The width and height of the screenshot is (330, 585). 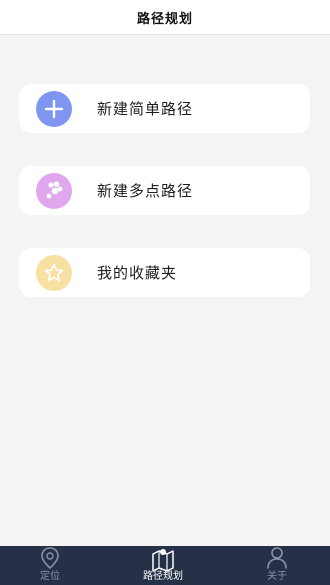 I want to click on tab-location-label: 定位, so click(x=50, y=576).